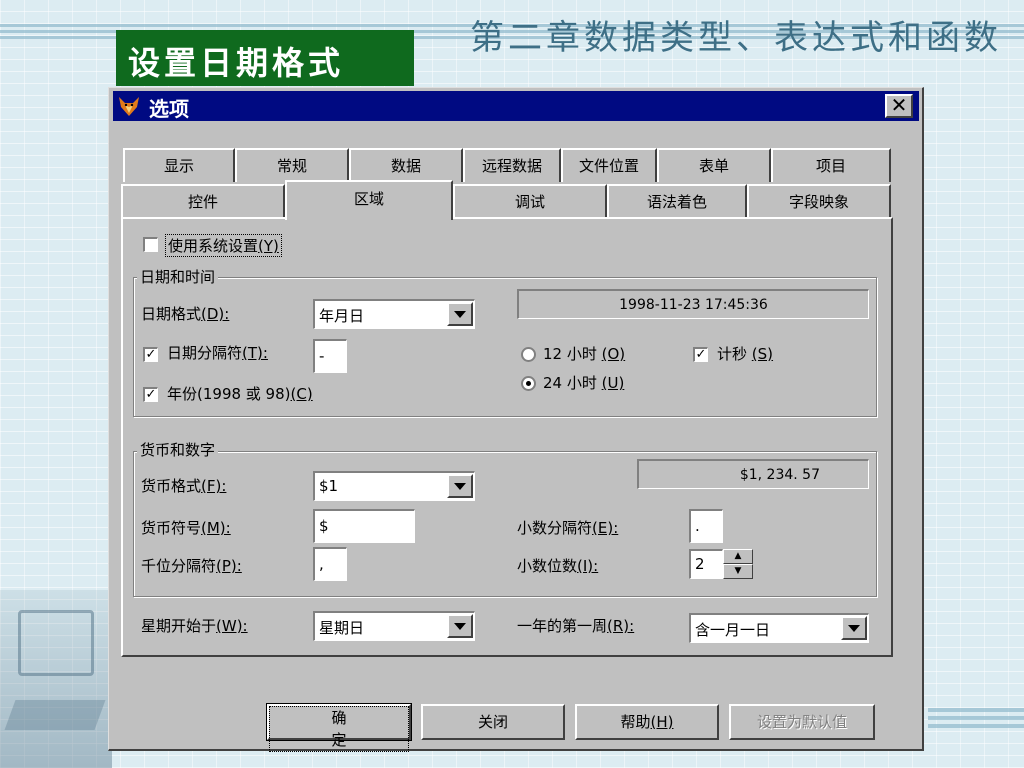  I want to click on tab-controls: 控件, so click(203, 201).